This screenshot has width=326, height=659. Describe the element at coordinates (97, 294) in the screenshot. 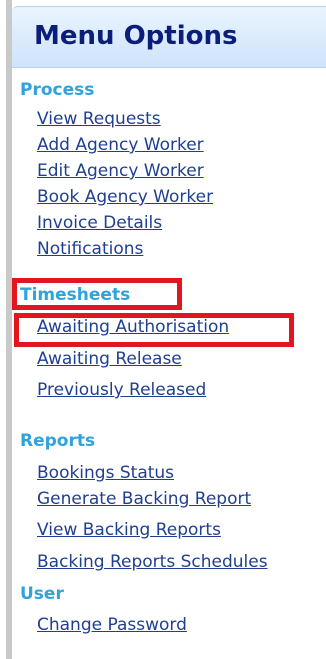

I see `highlight-box-timesheets` at that location.